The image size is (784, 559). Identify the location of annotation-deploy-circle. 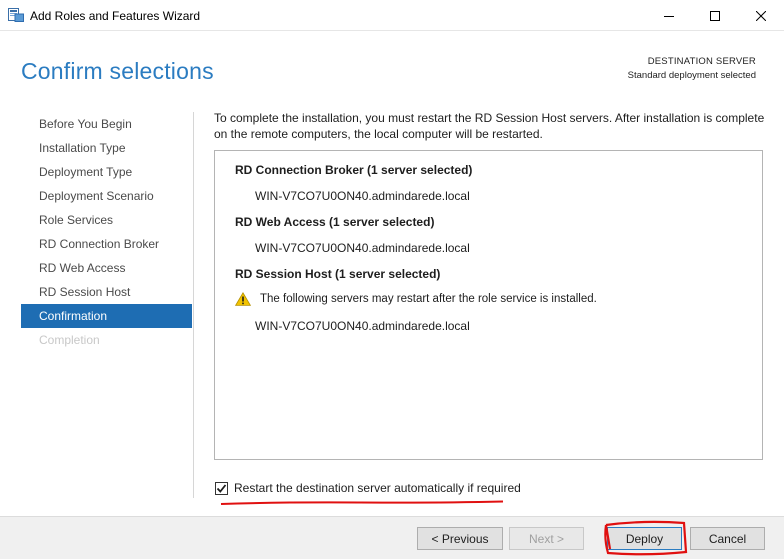
(646, 538).